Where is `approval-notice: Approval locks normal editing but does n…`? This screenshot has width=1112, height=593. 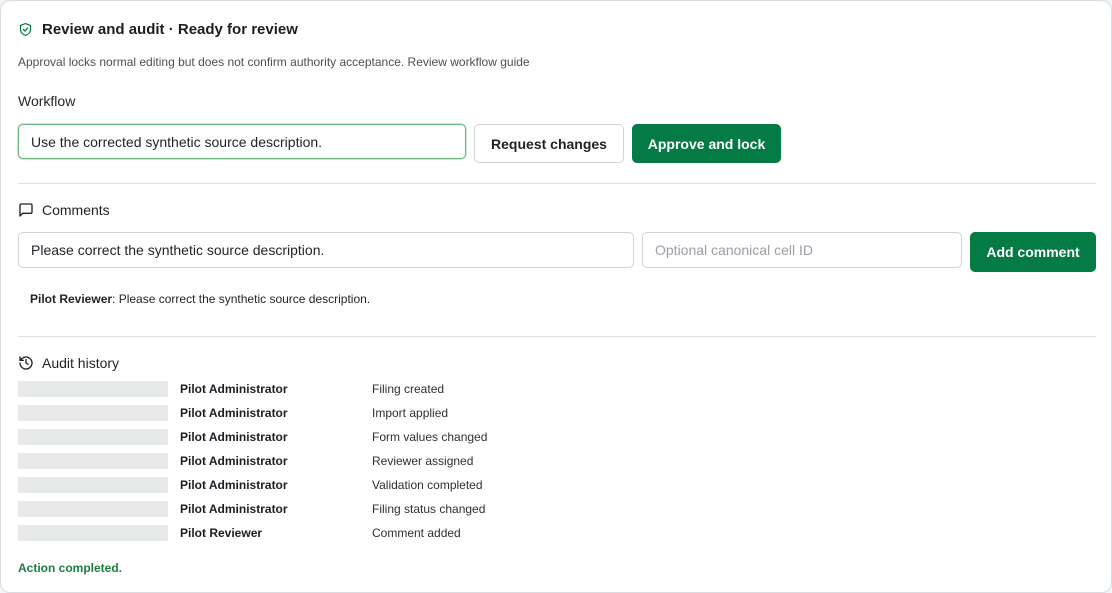
approval-notice: Approval locks normal editing but does n… is located at coordinates (274, 62).